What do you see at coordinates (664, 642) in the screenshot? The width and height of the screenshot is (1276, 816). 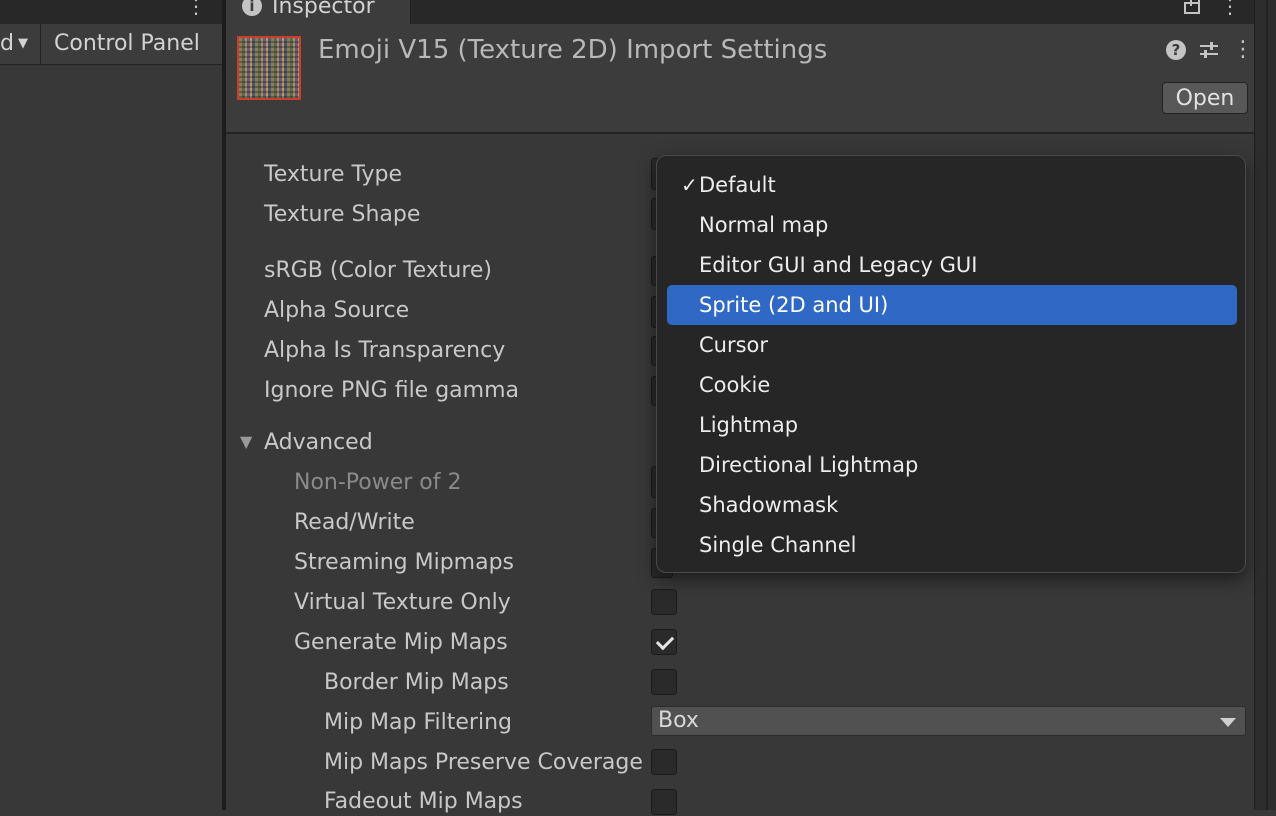 I see `generate-mip-maps-checkbox` at bounding box center [664, 642].